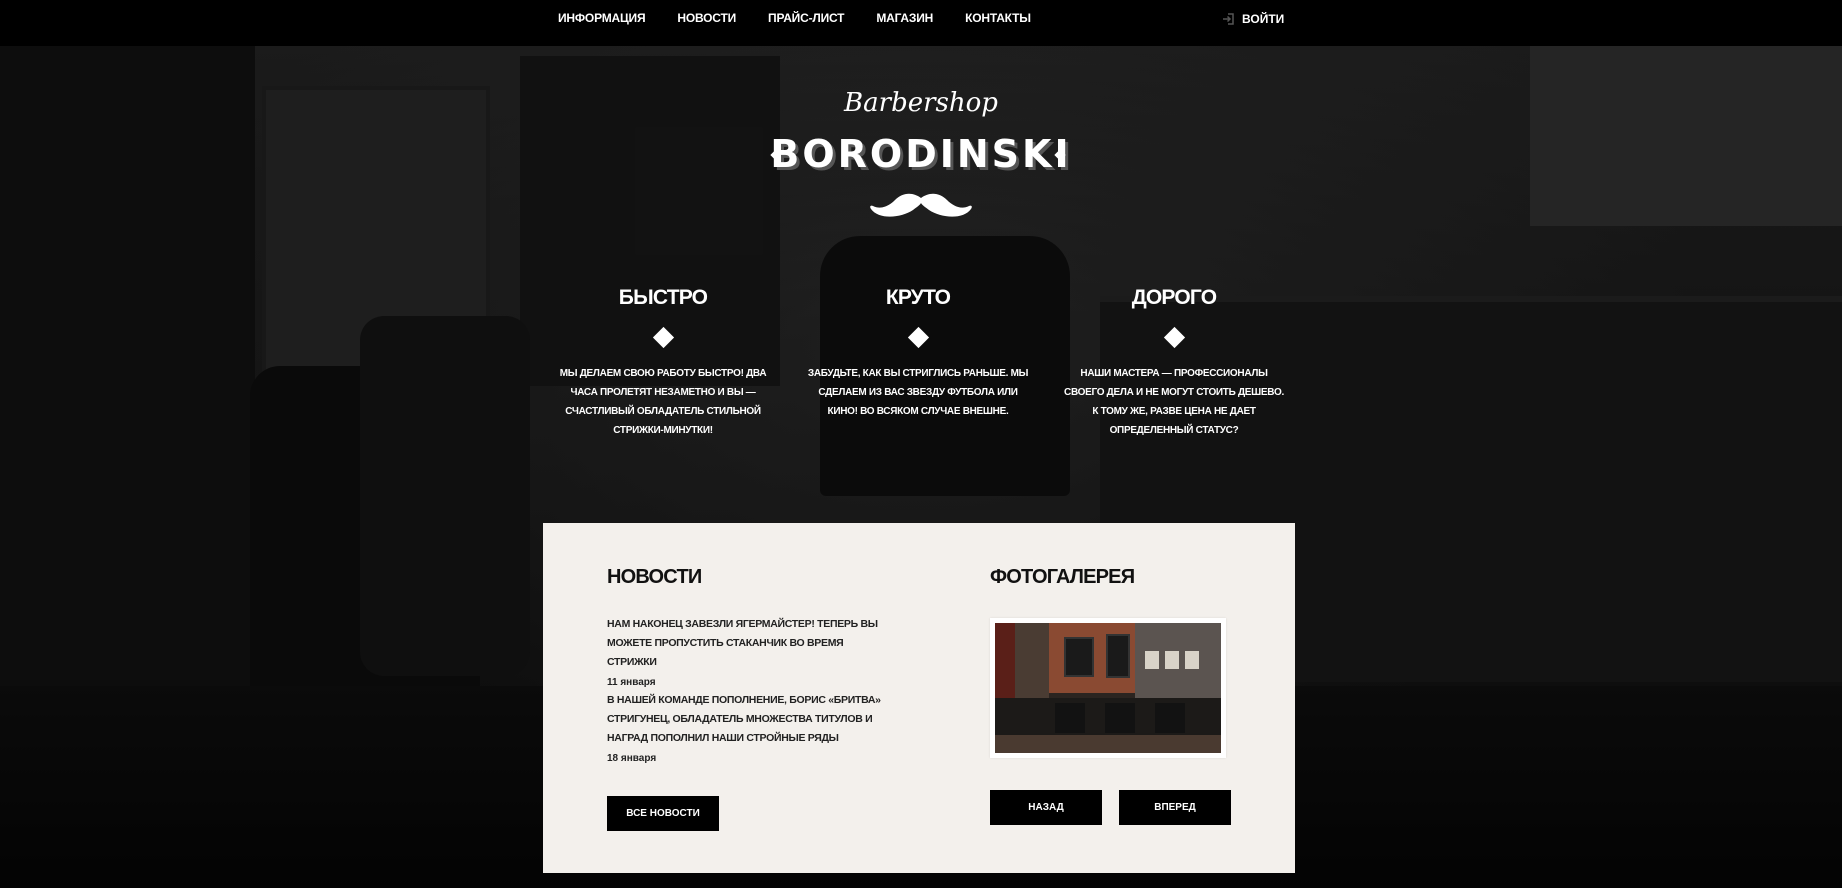 The image size is (1842, 888). I want to click on news-item-date: 18 января, so click(632, 758).